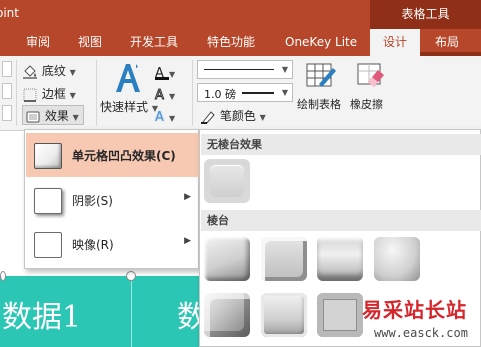  I want to click on text-fill-button: A ▼, so click(169, 71).